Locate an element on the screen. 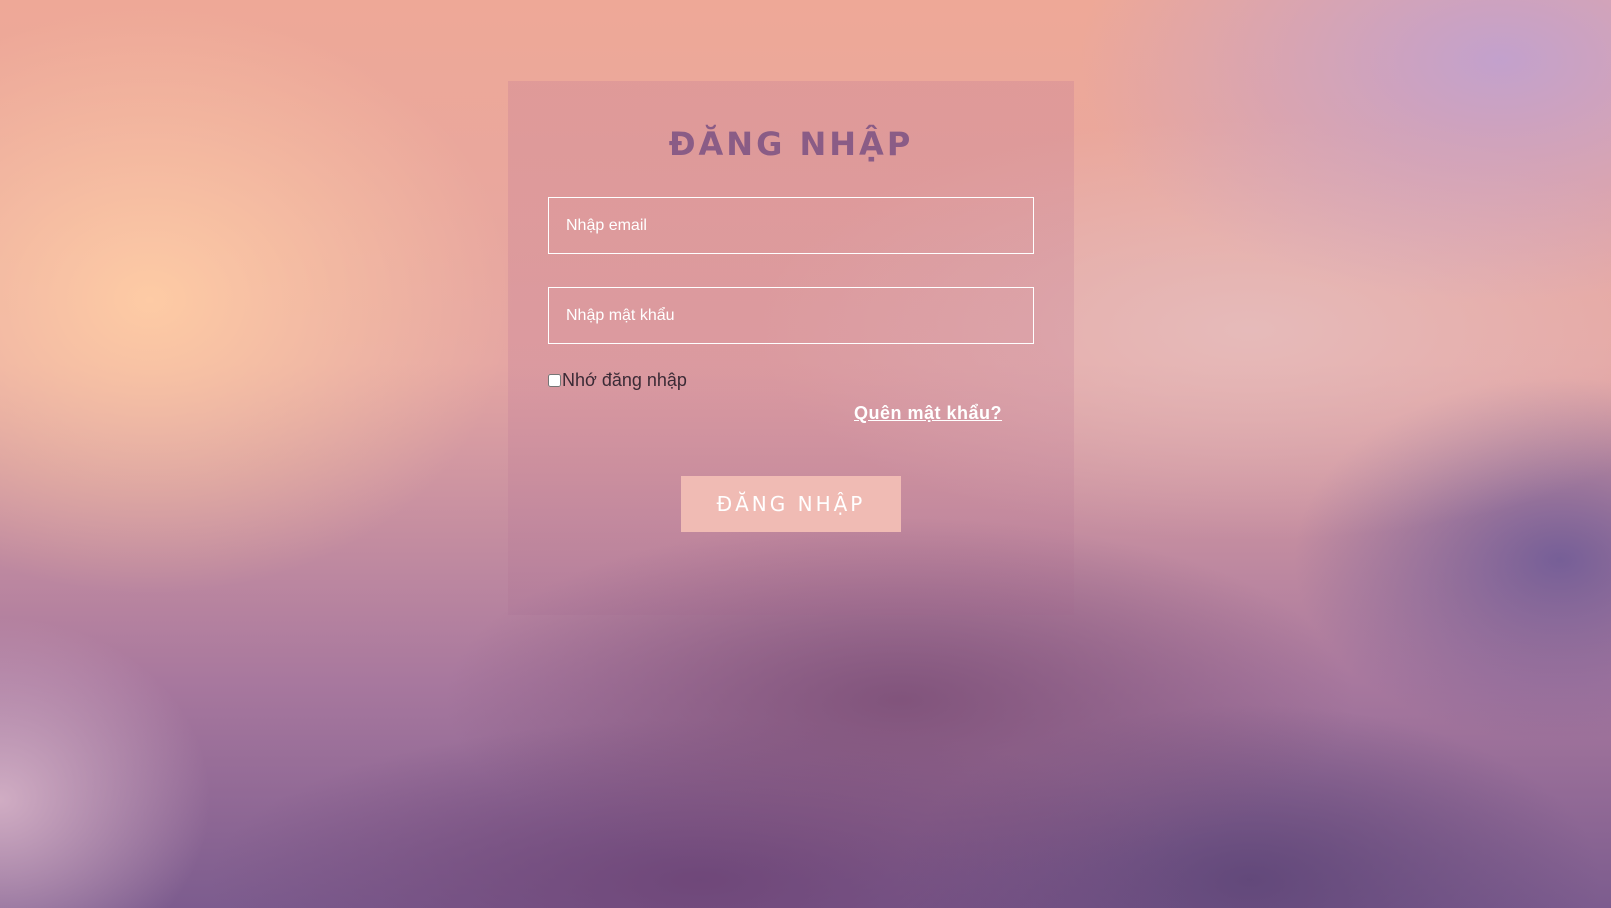  page-title: ĐĂNG NHẬP is located at coordinates (791, 144).